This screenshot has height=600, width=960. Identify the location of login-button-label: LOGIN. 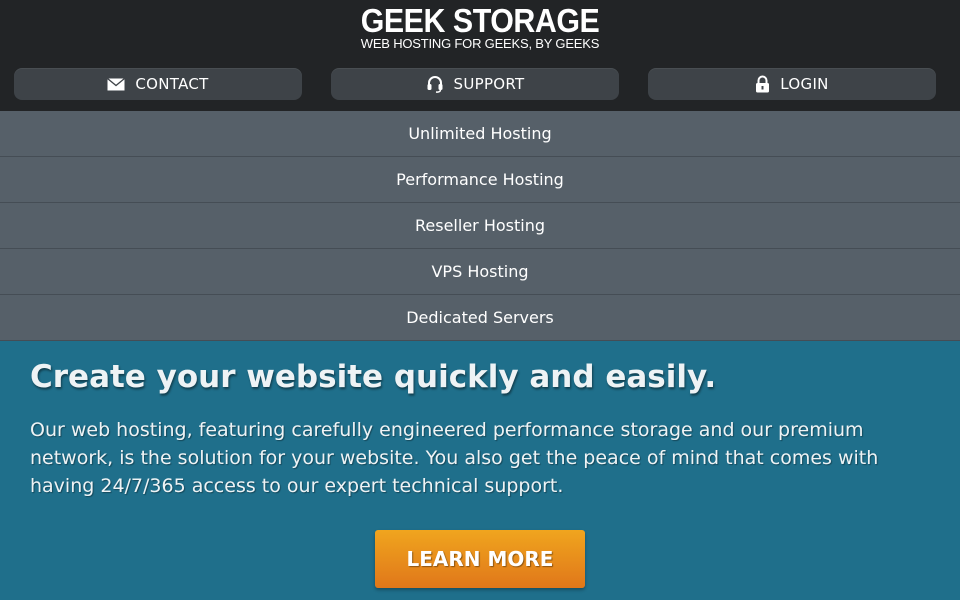
(804, 84).